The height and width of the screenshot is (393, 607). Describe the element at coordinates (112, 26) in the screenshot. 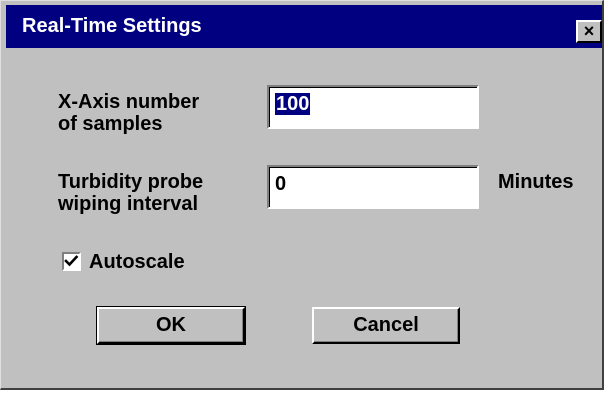

I see `window-title: Real-Time Settings` at that location.